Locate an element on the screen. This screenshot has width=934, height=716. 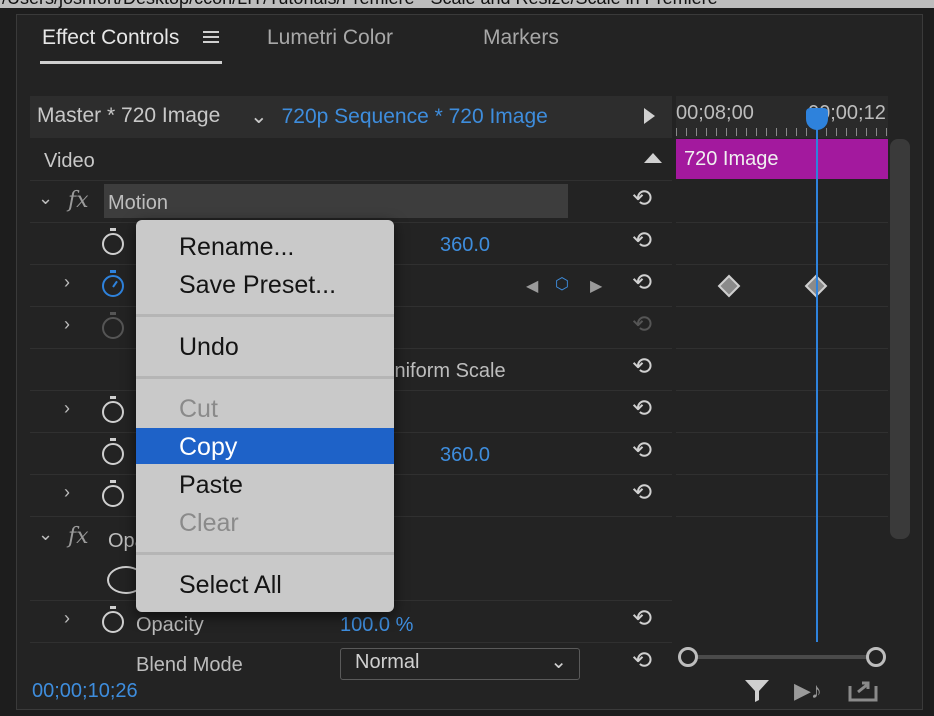
menu-item-label: Cut is located at coordinates (198, 409).